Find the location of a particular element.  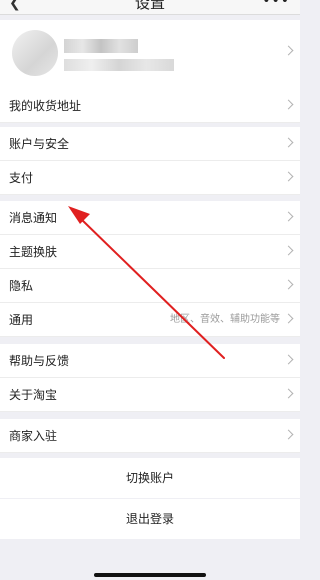

settings-item-help-feedback: 帮助与反馈 is located at coordinates (150, 361).